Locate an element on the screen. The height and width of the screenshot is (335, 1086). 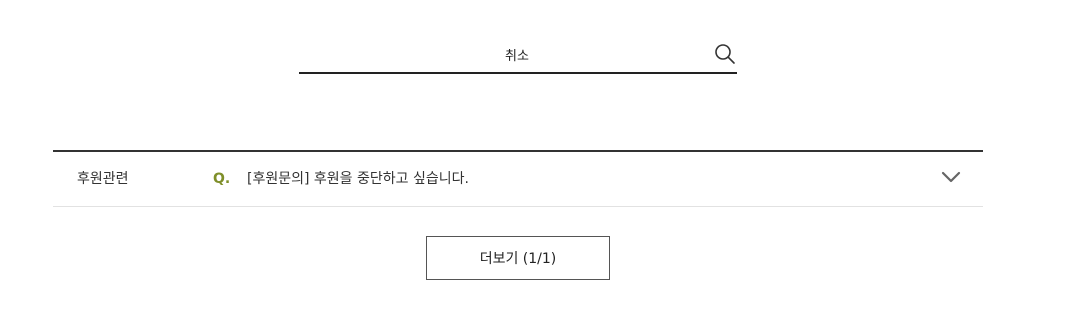
load-more-button: 더보기 (1/1) is located at coordinates (518, 258).